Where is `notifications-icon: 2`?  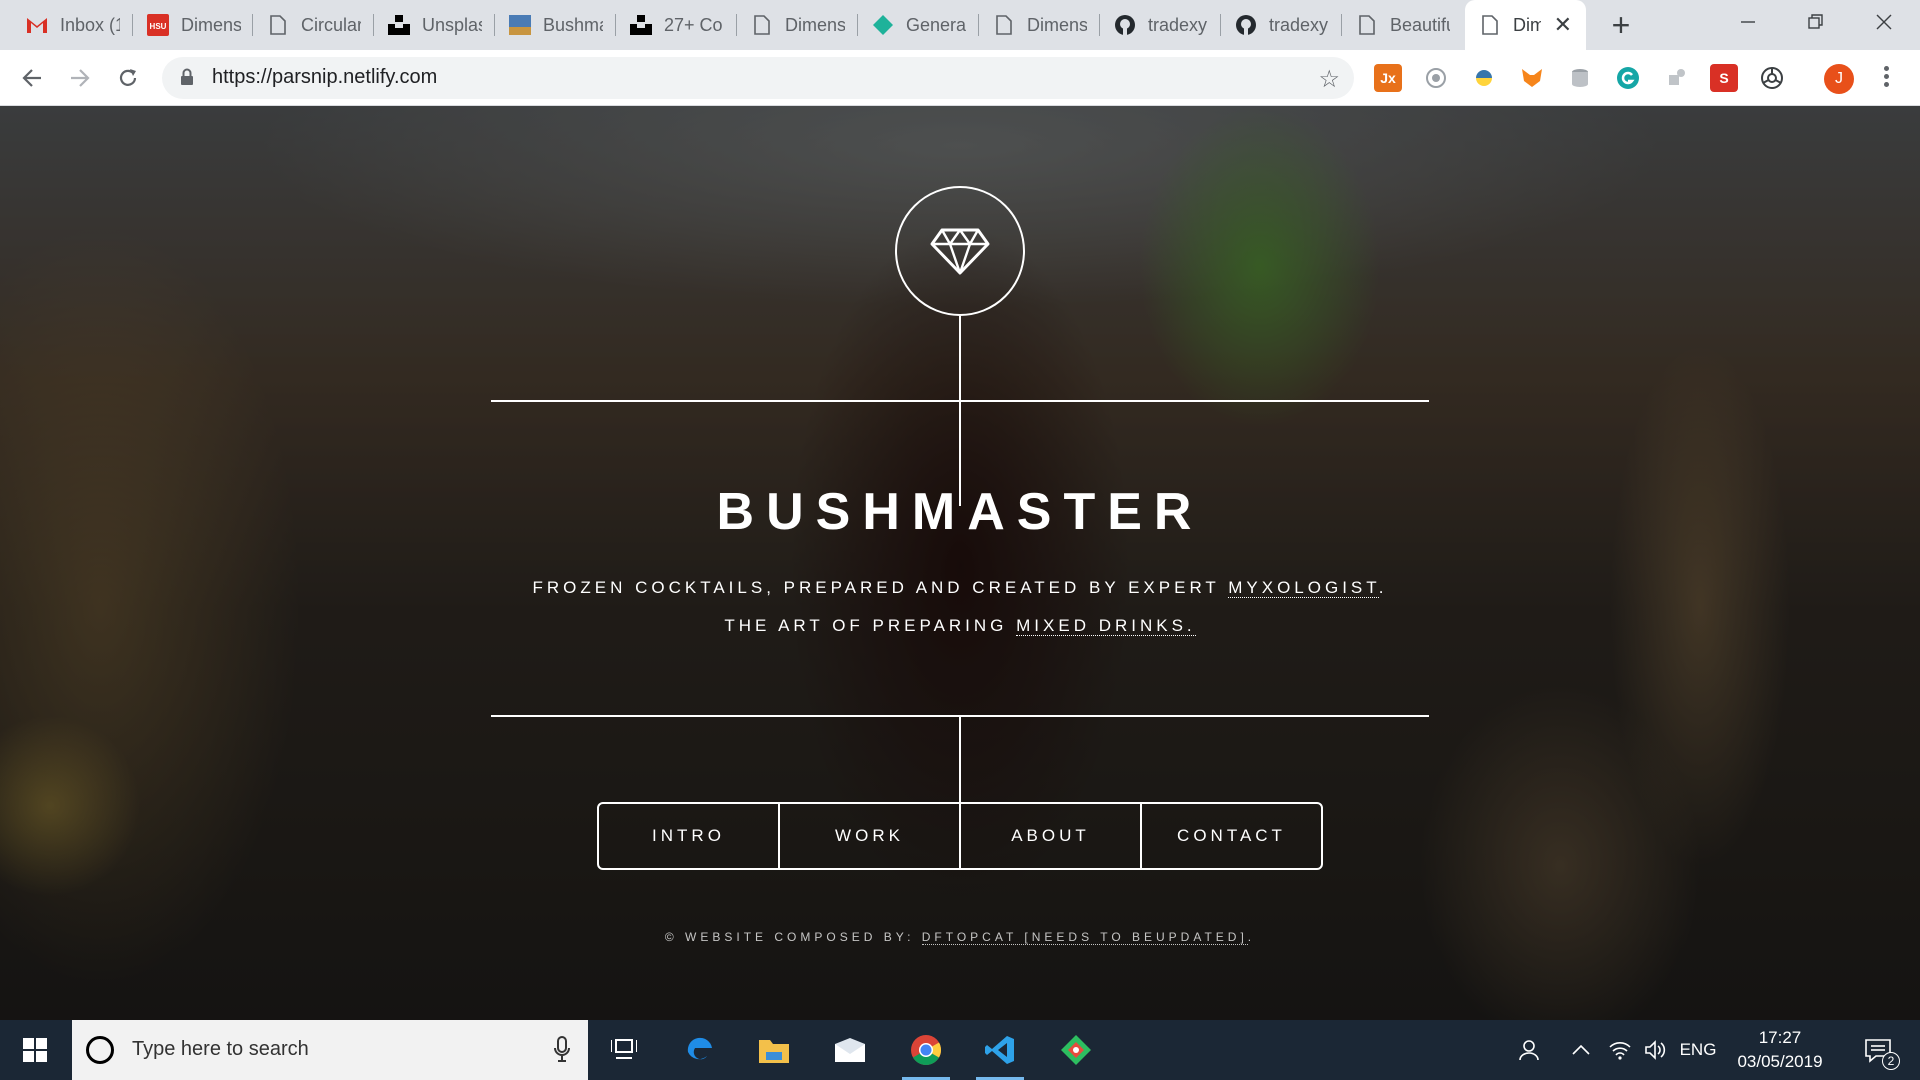 notifications-icon: 2 is located at coordinates (1878, 1050).